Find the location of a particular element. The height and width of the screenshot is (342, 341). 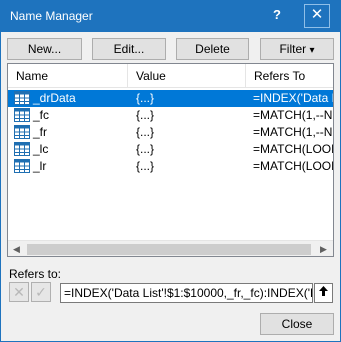

delete-button: Delete is located at coordinates (212, 49).